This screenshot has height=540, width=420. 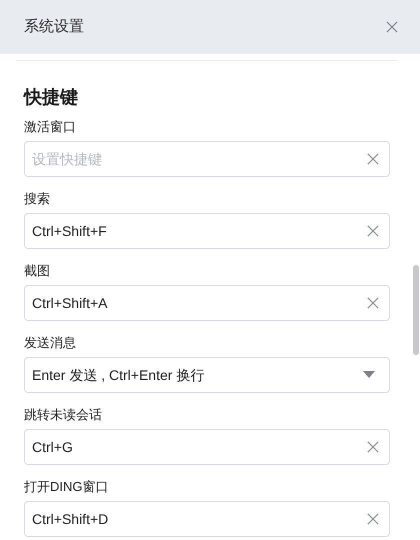 What do you see at coordinates (369, 375) in the screenshot?
I see `dropdown-caret-icon` at bounding box center [369, 375].